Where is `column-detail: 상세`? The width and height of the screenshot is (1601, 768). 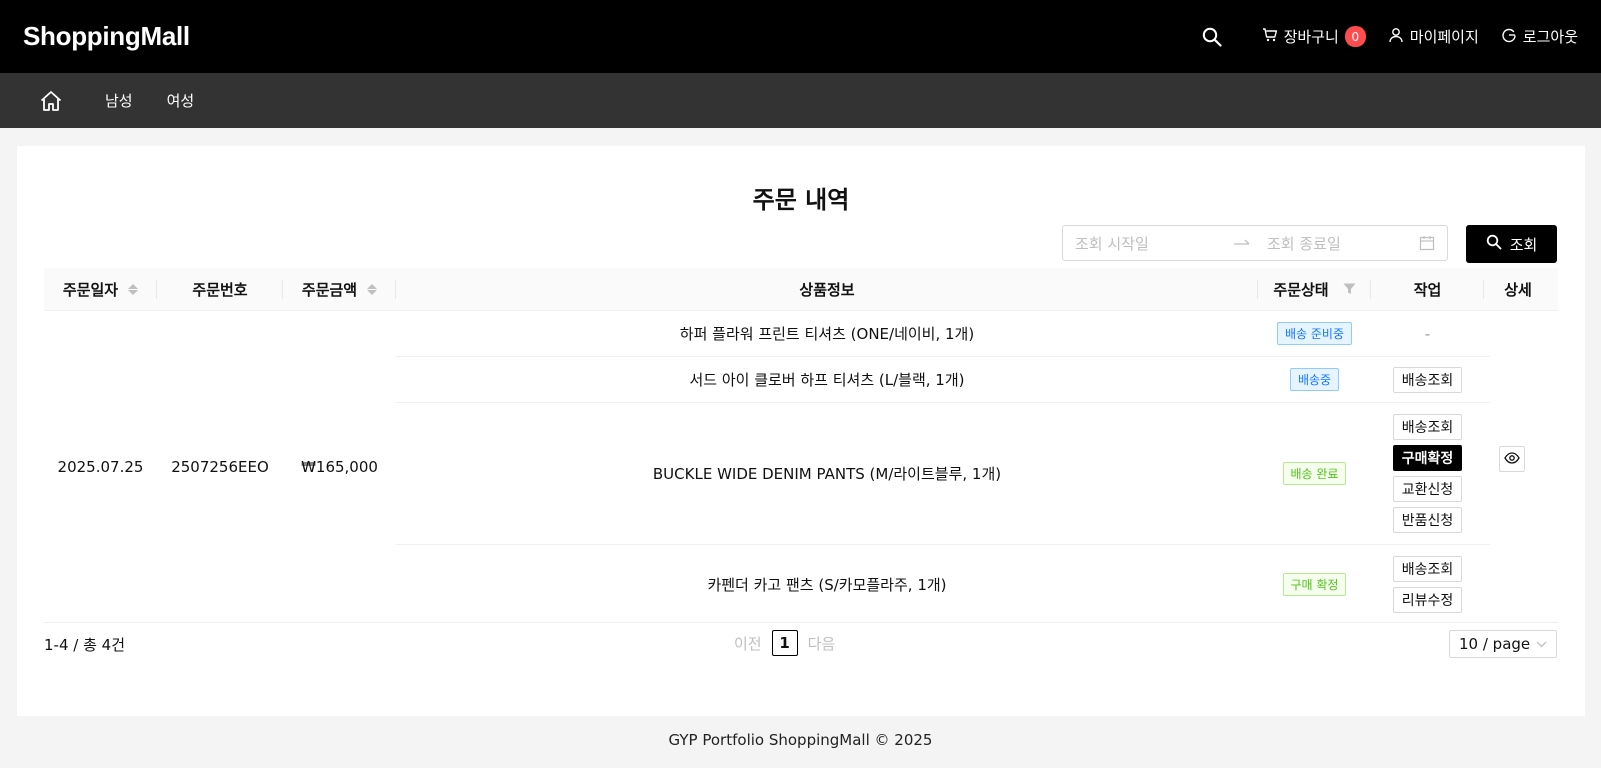 column-detail: 상세 is located at coordinates (1518, 289).